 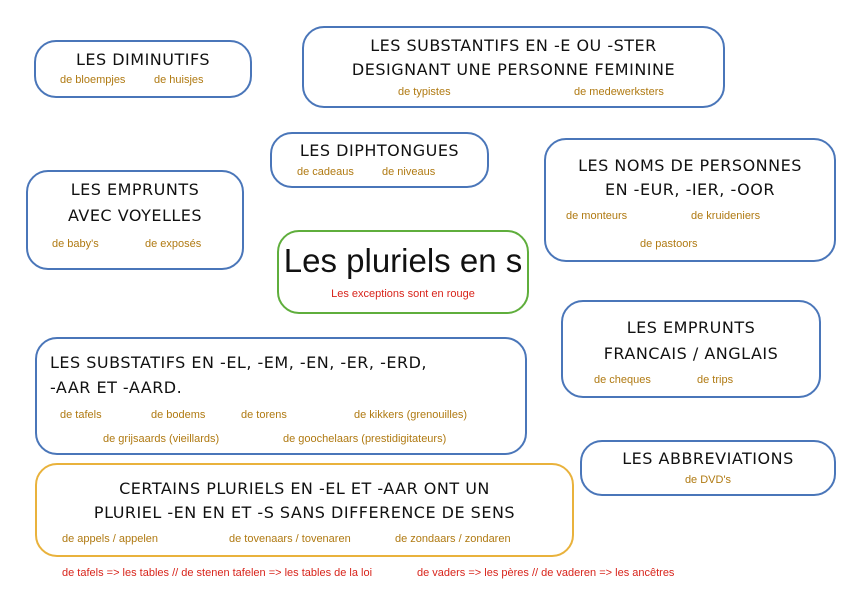 What do you see at coordinates (116, 387) in the screenshot?
I see `substatifs-title-line2: -AAR ET -AARD.` at bounding box center [116, 387].